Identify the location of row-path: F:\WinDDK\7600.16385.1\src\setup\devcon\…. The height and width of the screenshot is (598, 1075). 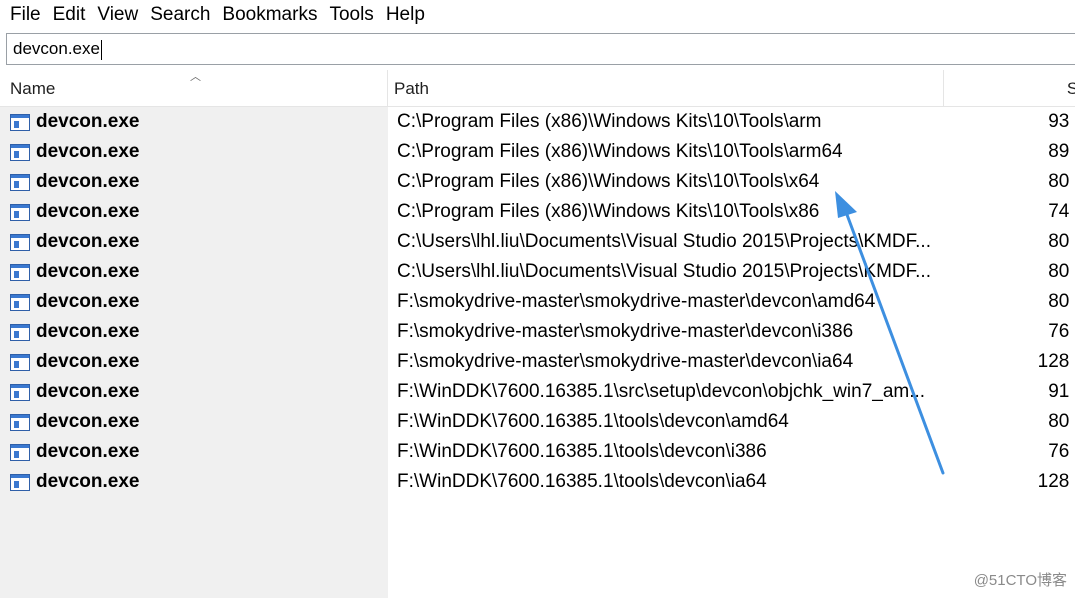
(661, 391).